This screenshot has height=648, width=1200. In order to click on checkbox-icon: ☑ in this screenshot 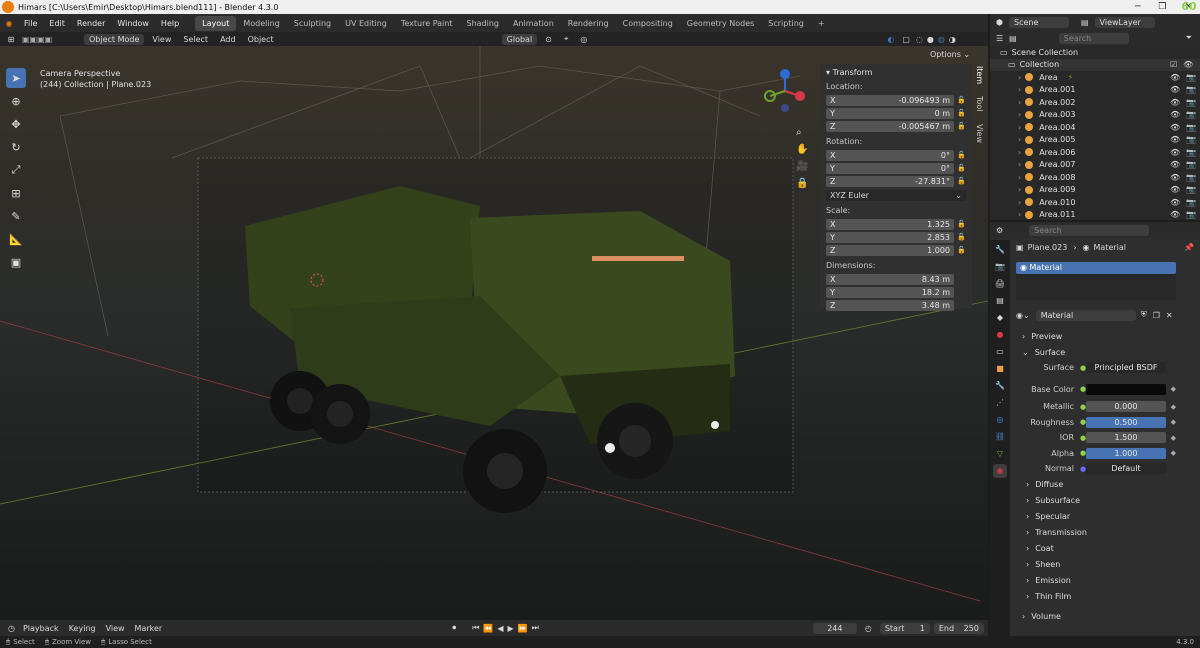, I will do `click(1173, 64)`.